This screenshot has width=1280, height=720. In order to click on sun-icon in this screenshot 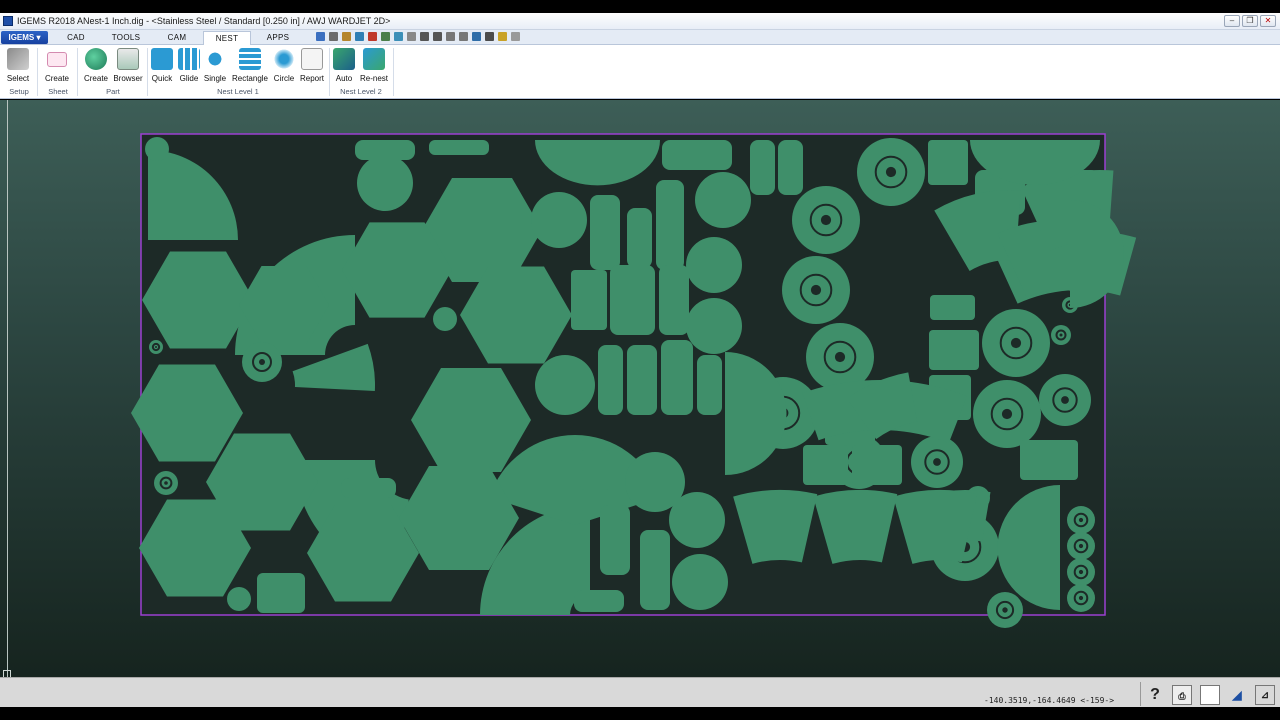, I will do `click(502, 36)`.